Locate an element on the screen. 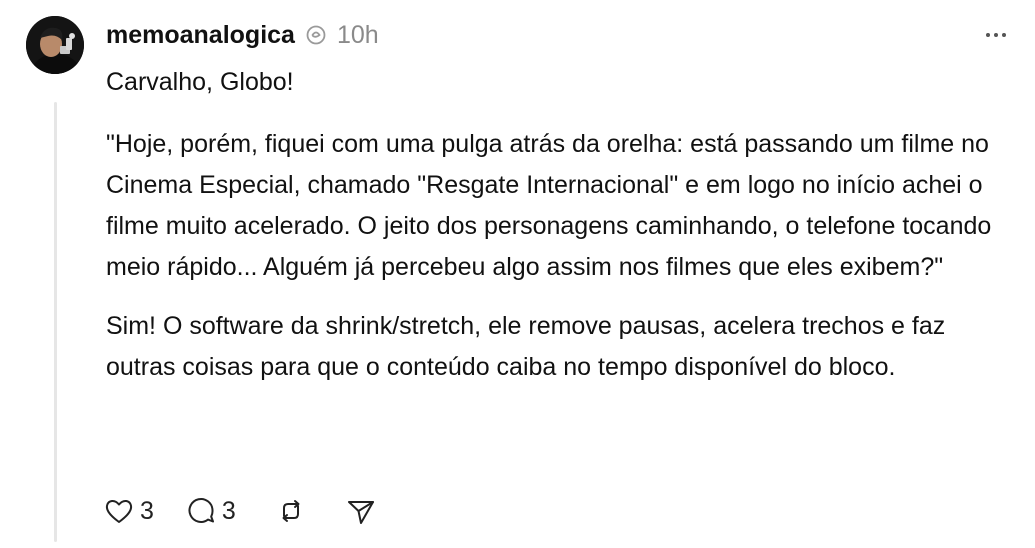  repost-button is located at coordinates (291, 511).